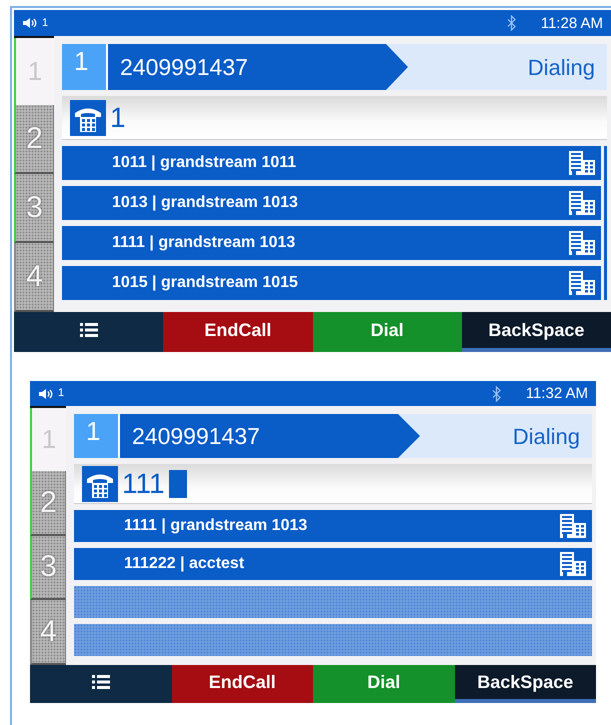 The image size is (611, 725). What do you see at coordinates (333, 564) in the screenshot?
I see `contact-result-row: 111222 | acctest` at bounding box center [333, 564].